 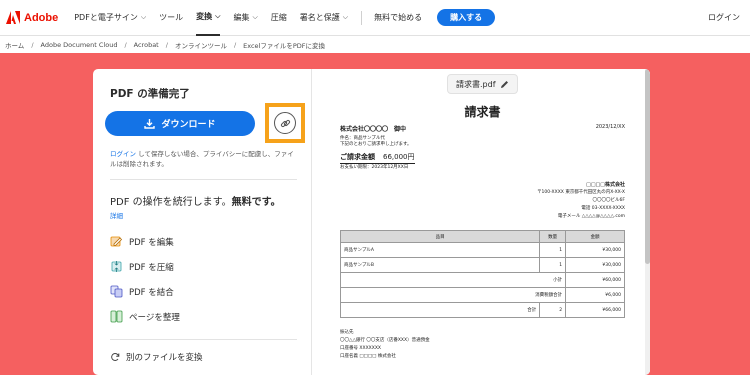 What do you see at coordinates (319, 17) in the screenshot?
I see `nav-label: 署名と保護` at bounding box center [319, 17].